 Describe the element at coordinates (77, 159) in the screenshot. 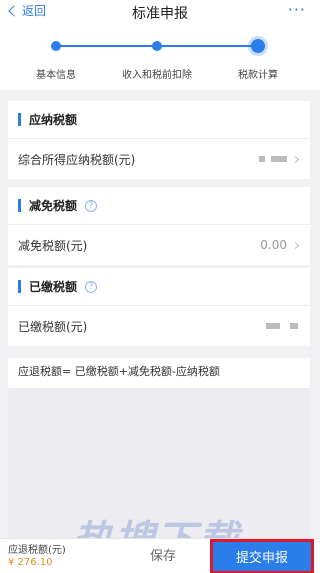

I see `row-label: 综合所得应纳税额(元)` at that location.